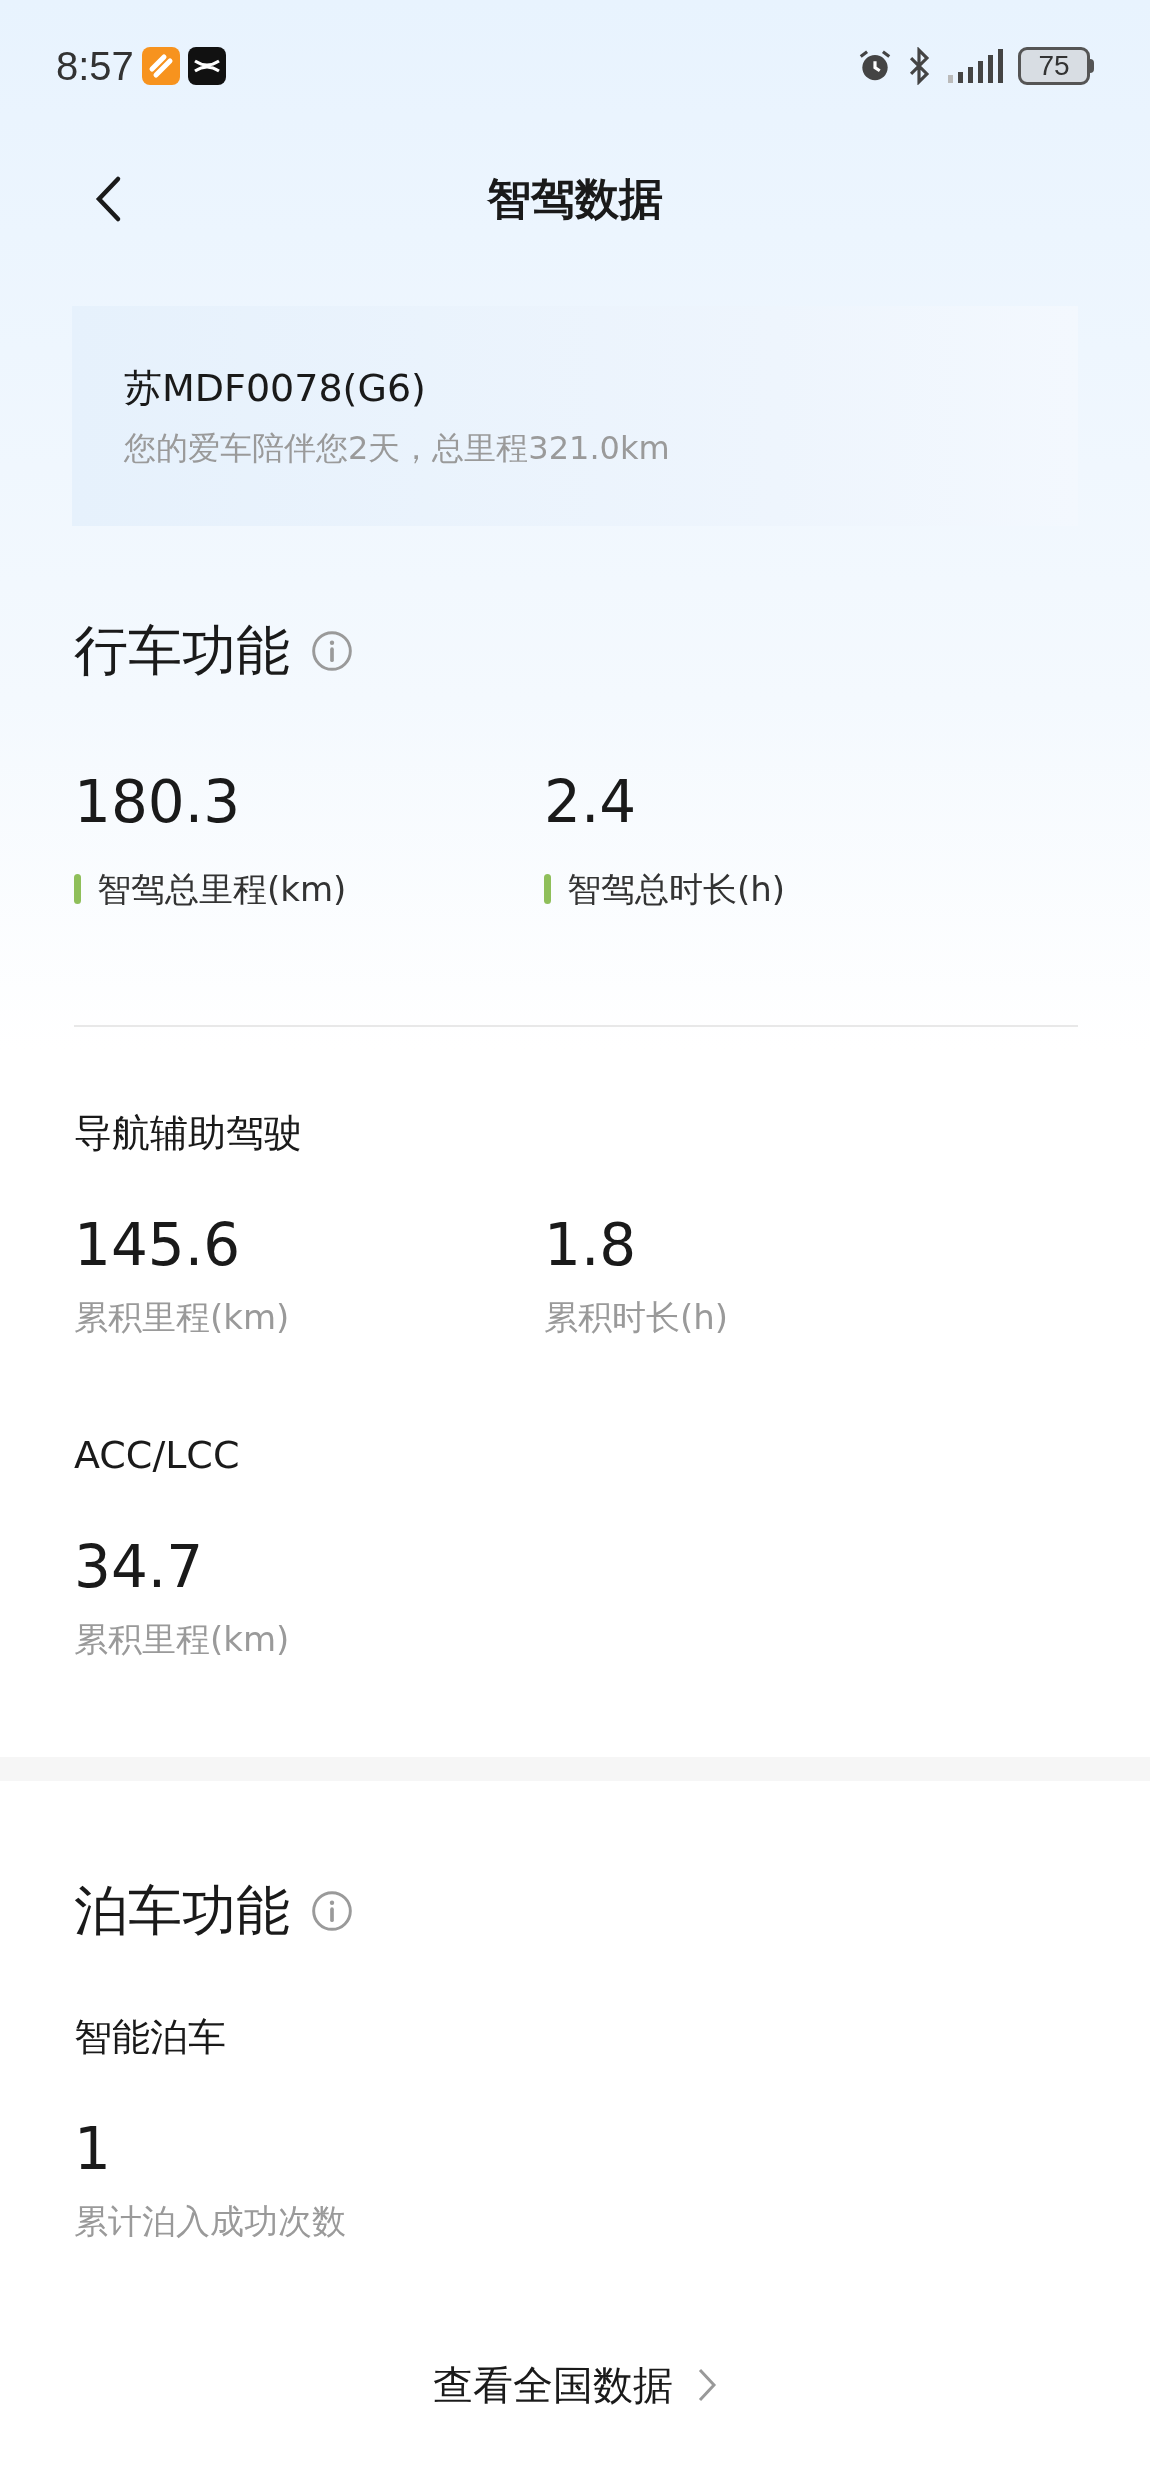 The width and height of the screenshot is (1150, 2483). I want to click on metric-value: 145.6, so click(158, 1245).